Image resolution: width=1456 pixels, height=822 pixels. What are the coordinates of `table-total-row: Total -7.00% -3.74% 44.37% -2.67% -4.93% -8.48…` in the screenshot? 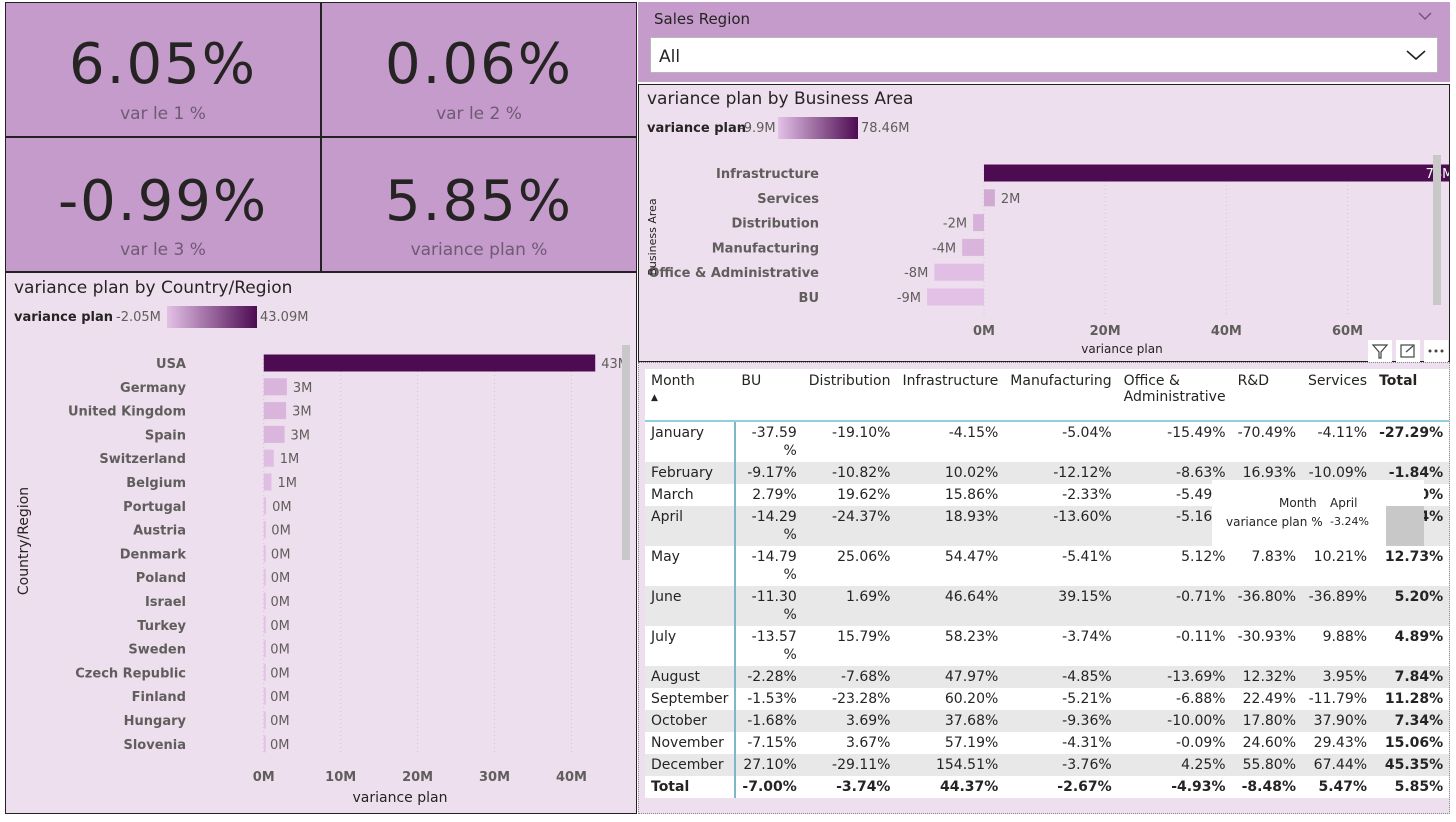 It's located at (1047, 787).